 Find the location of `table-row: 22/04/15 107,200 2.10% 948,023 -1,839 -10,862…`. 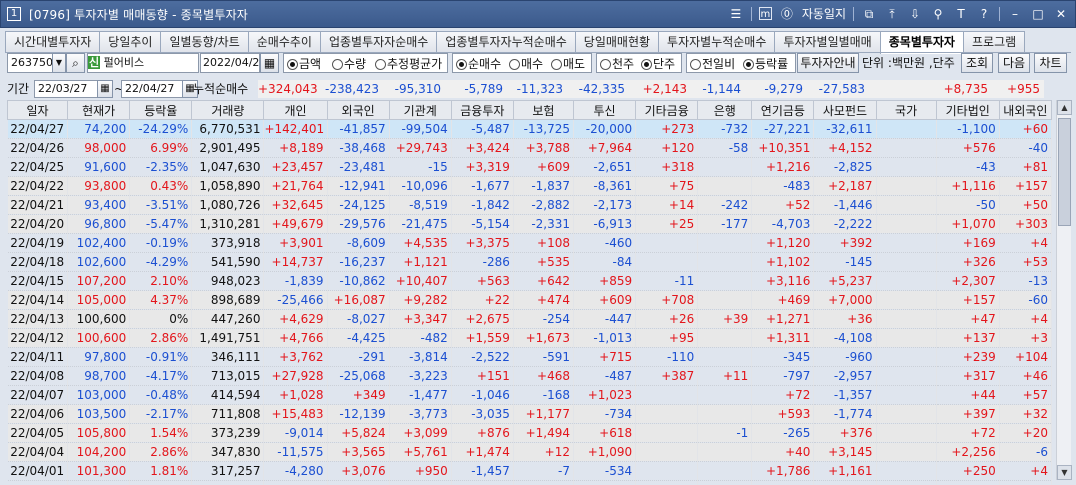

table-row: 22/04/15 107,200 2.10% 948,023 -1,839 -10,862… is located at coordinates (530, 281).